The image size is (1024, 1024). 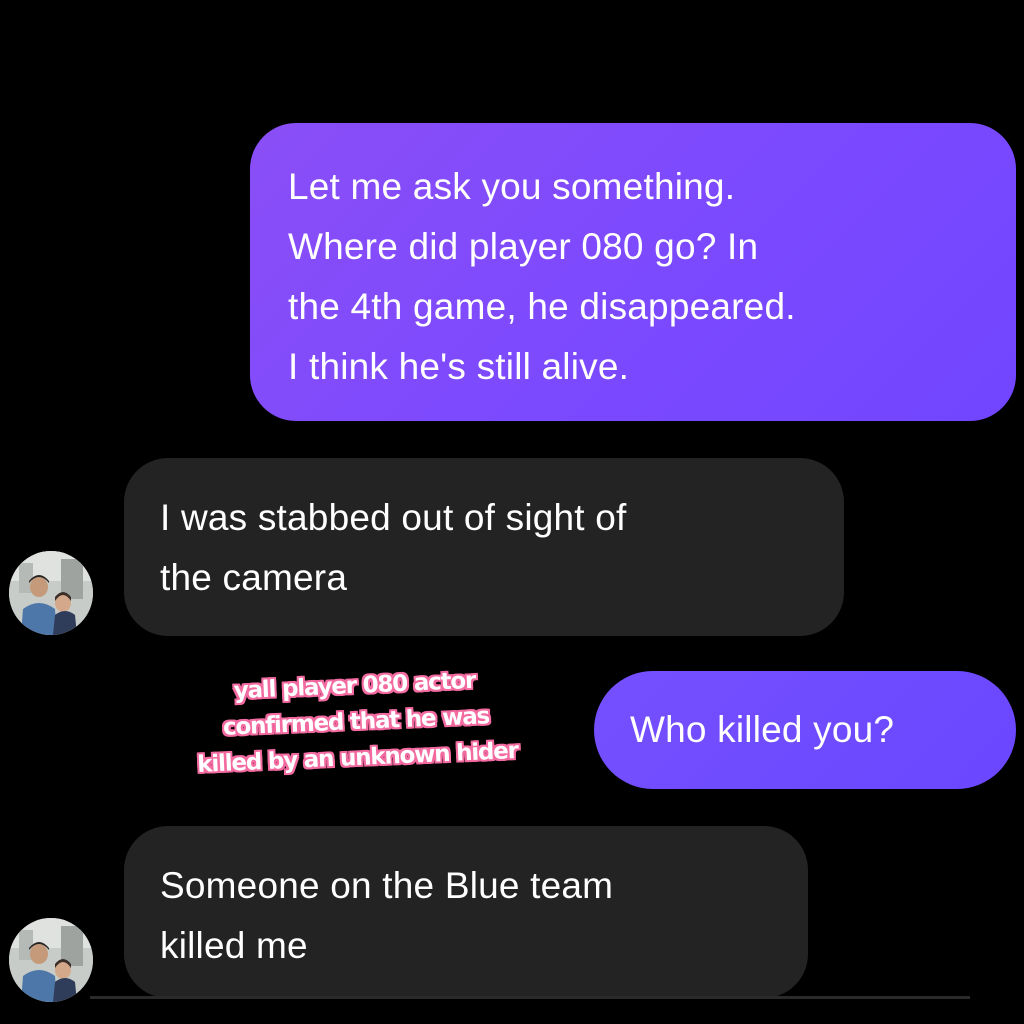 What do you see at coordinates (466, 912) in the screenshot?
I see `received-message-bubble: Someone on the Blue team killed me` at bounding box center [466, 912].